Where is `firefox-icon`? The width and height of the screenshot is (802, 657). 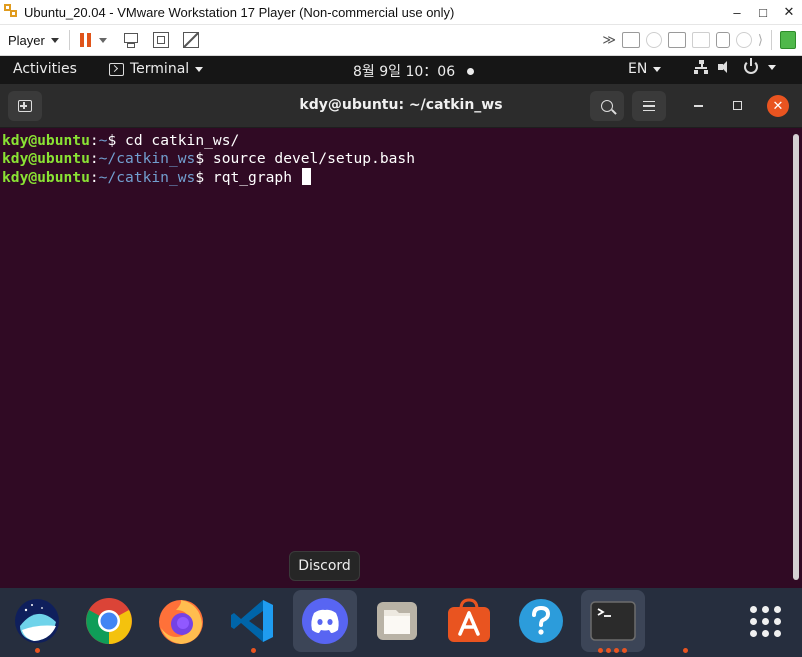
firefox-icon is located at coordinates (181, 622).